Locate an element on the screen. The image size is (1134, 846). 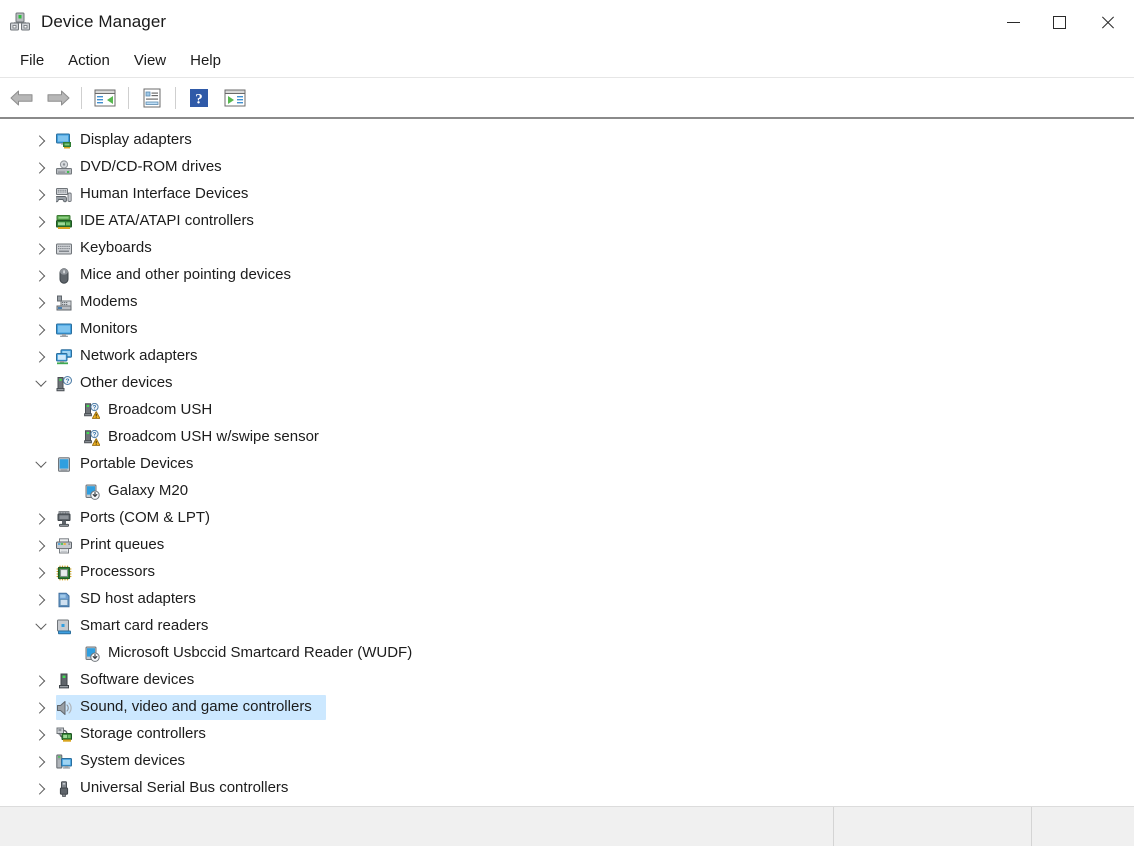
tree-item: Universal Serial Bus controllers is located at coordinates (567, 788).